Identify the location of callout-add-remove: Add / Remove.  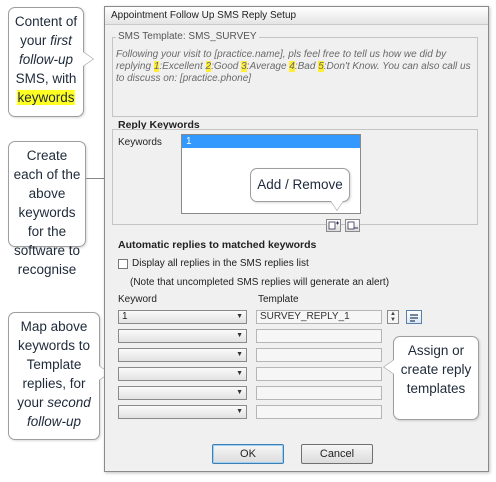
(300, 185).